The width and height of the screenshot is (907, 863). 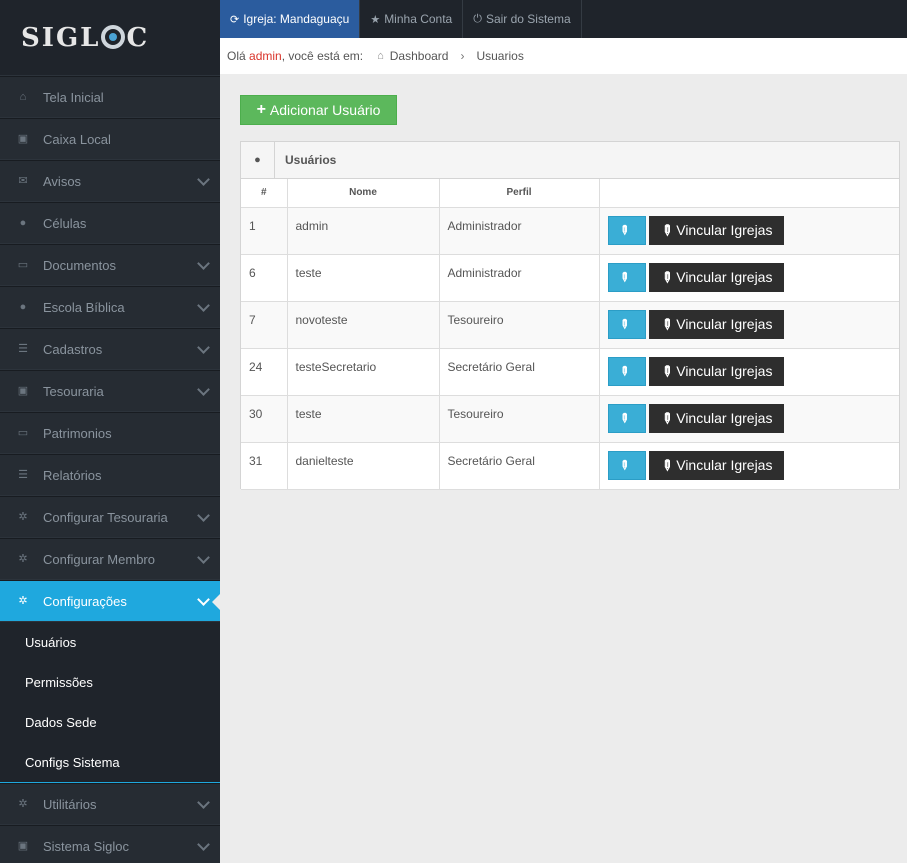 I want to click on church-label: Igreja:, so click(x=260, y=19).